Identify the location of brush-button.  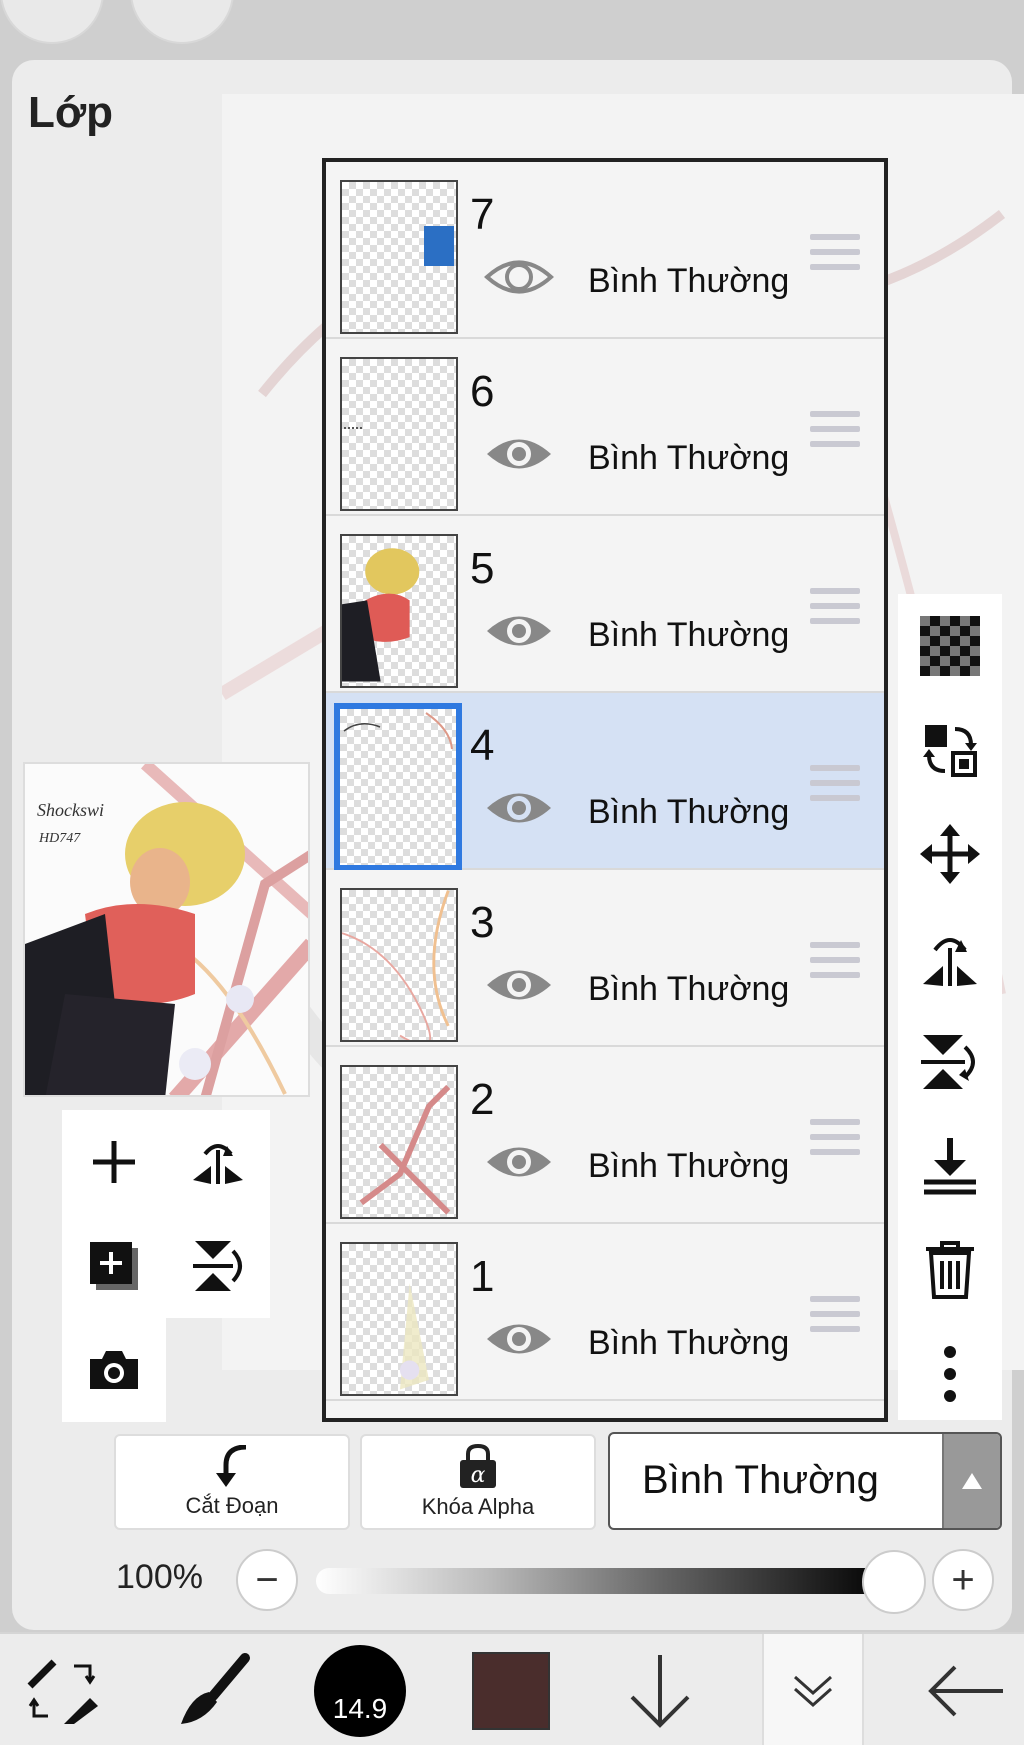
(212, 1689).